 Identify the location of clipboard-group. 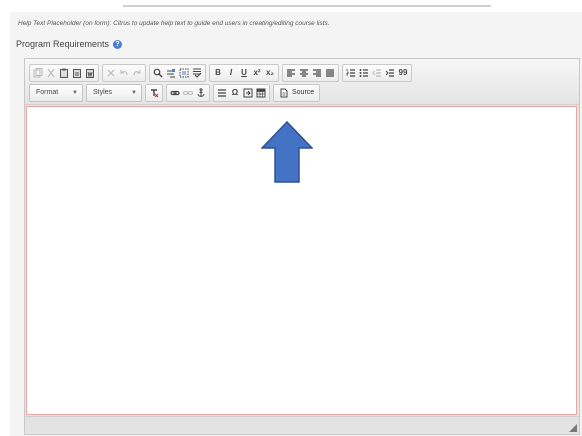
(64, 72).